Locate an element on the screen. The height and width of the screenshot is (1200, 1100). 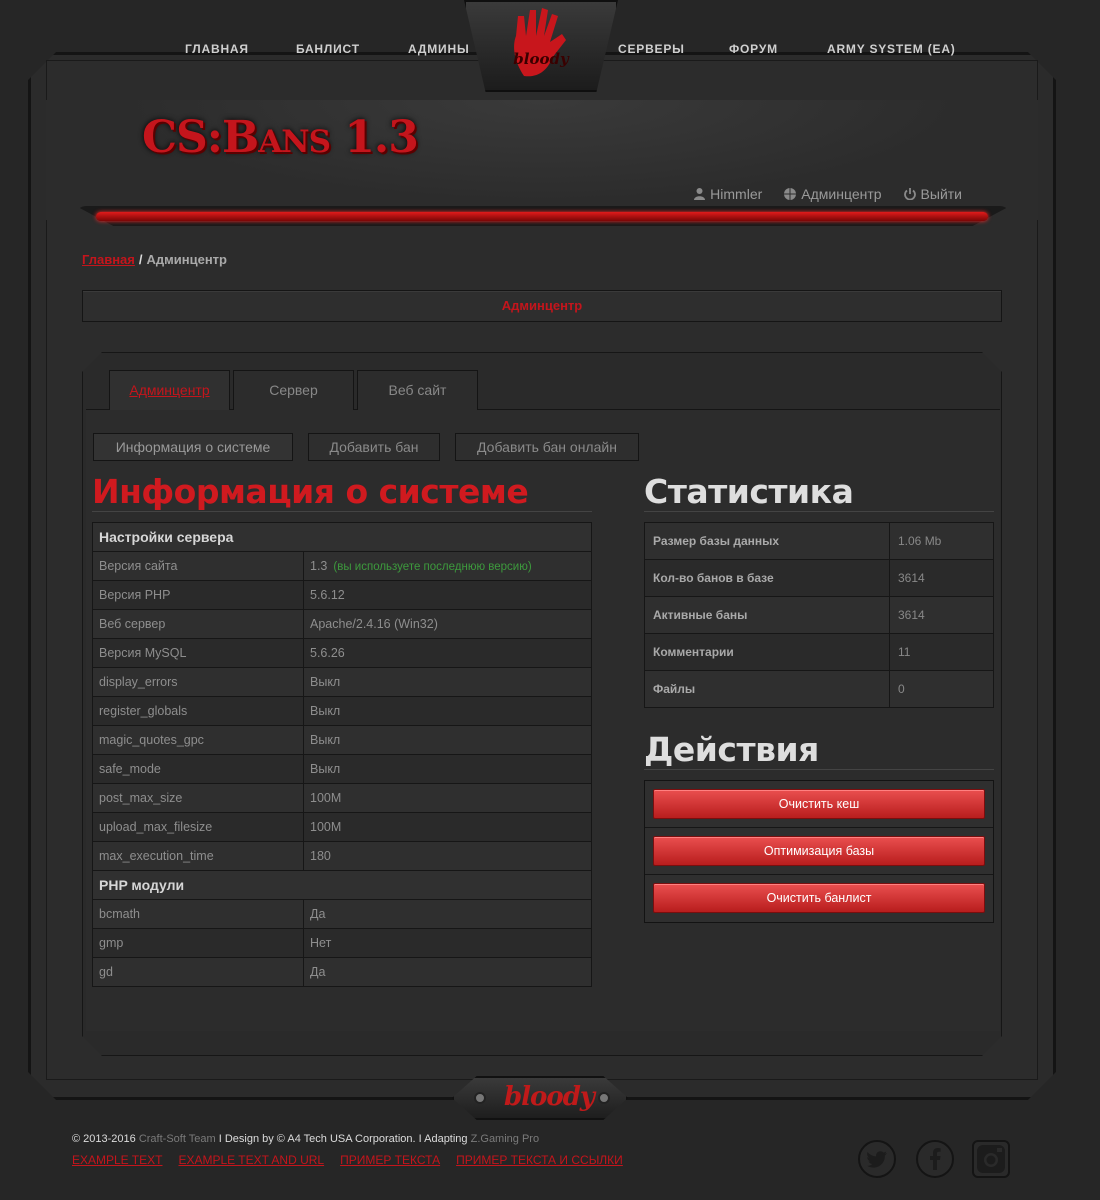
row-key: register_globals is located at coordinates (198, 711).